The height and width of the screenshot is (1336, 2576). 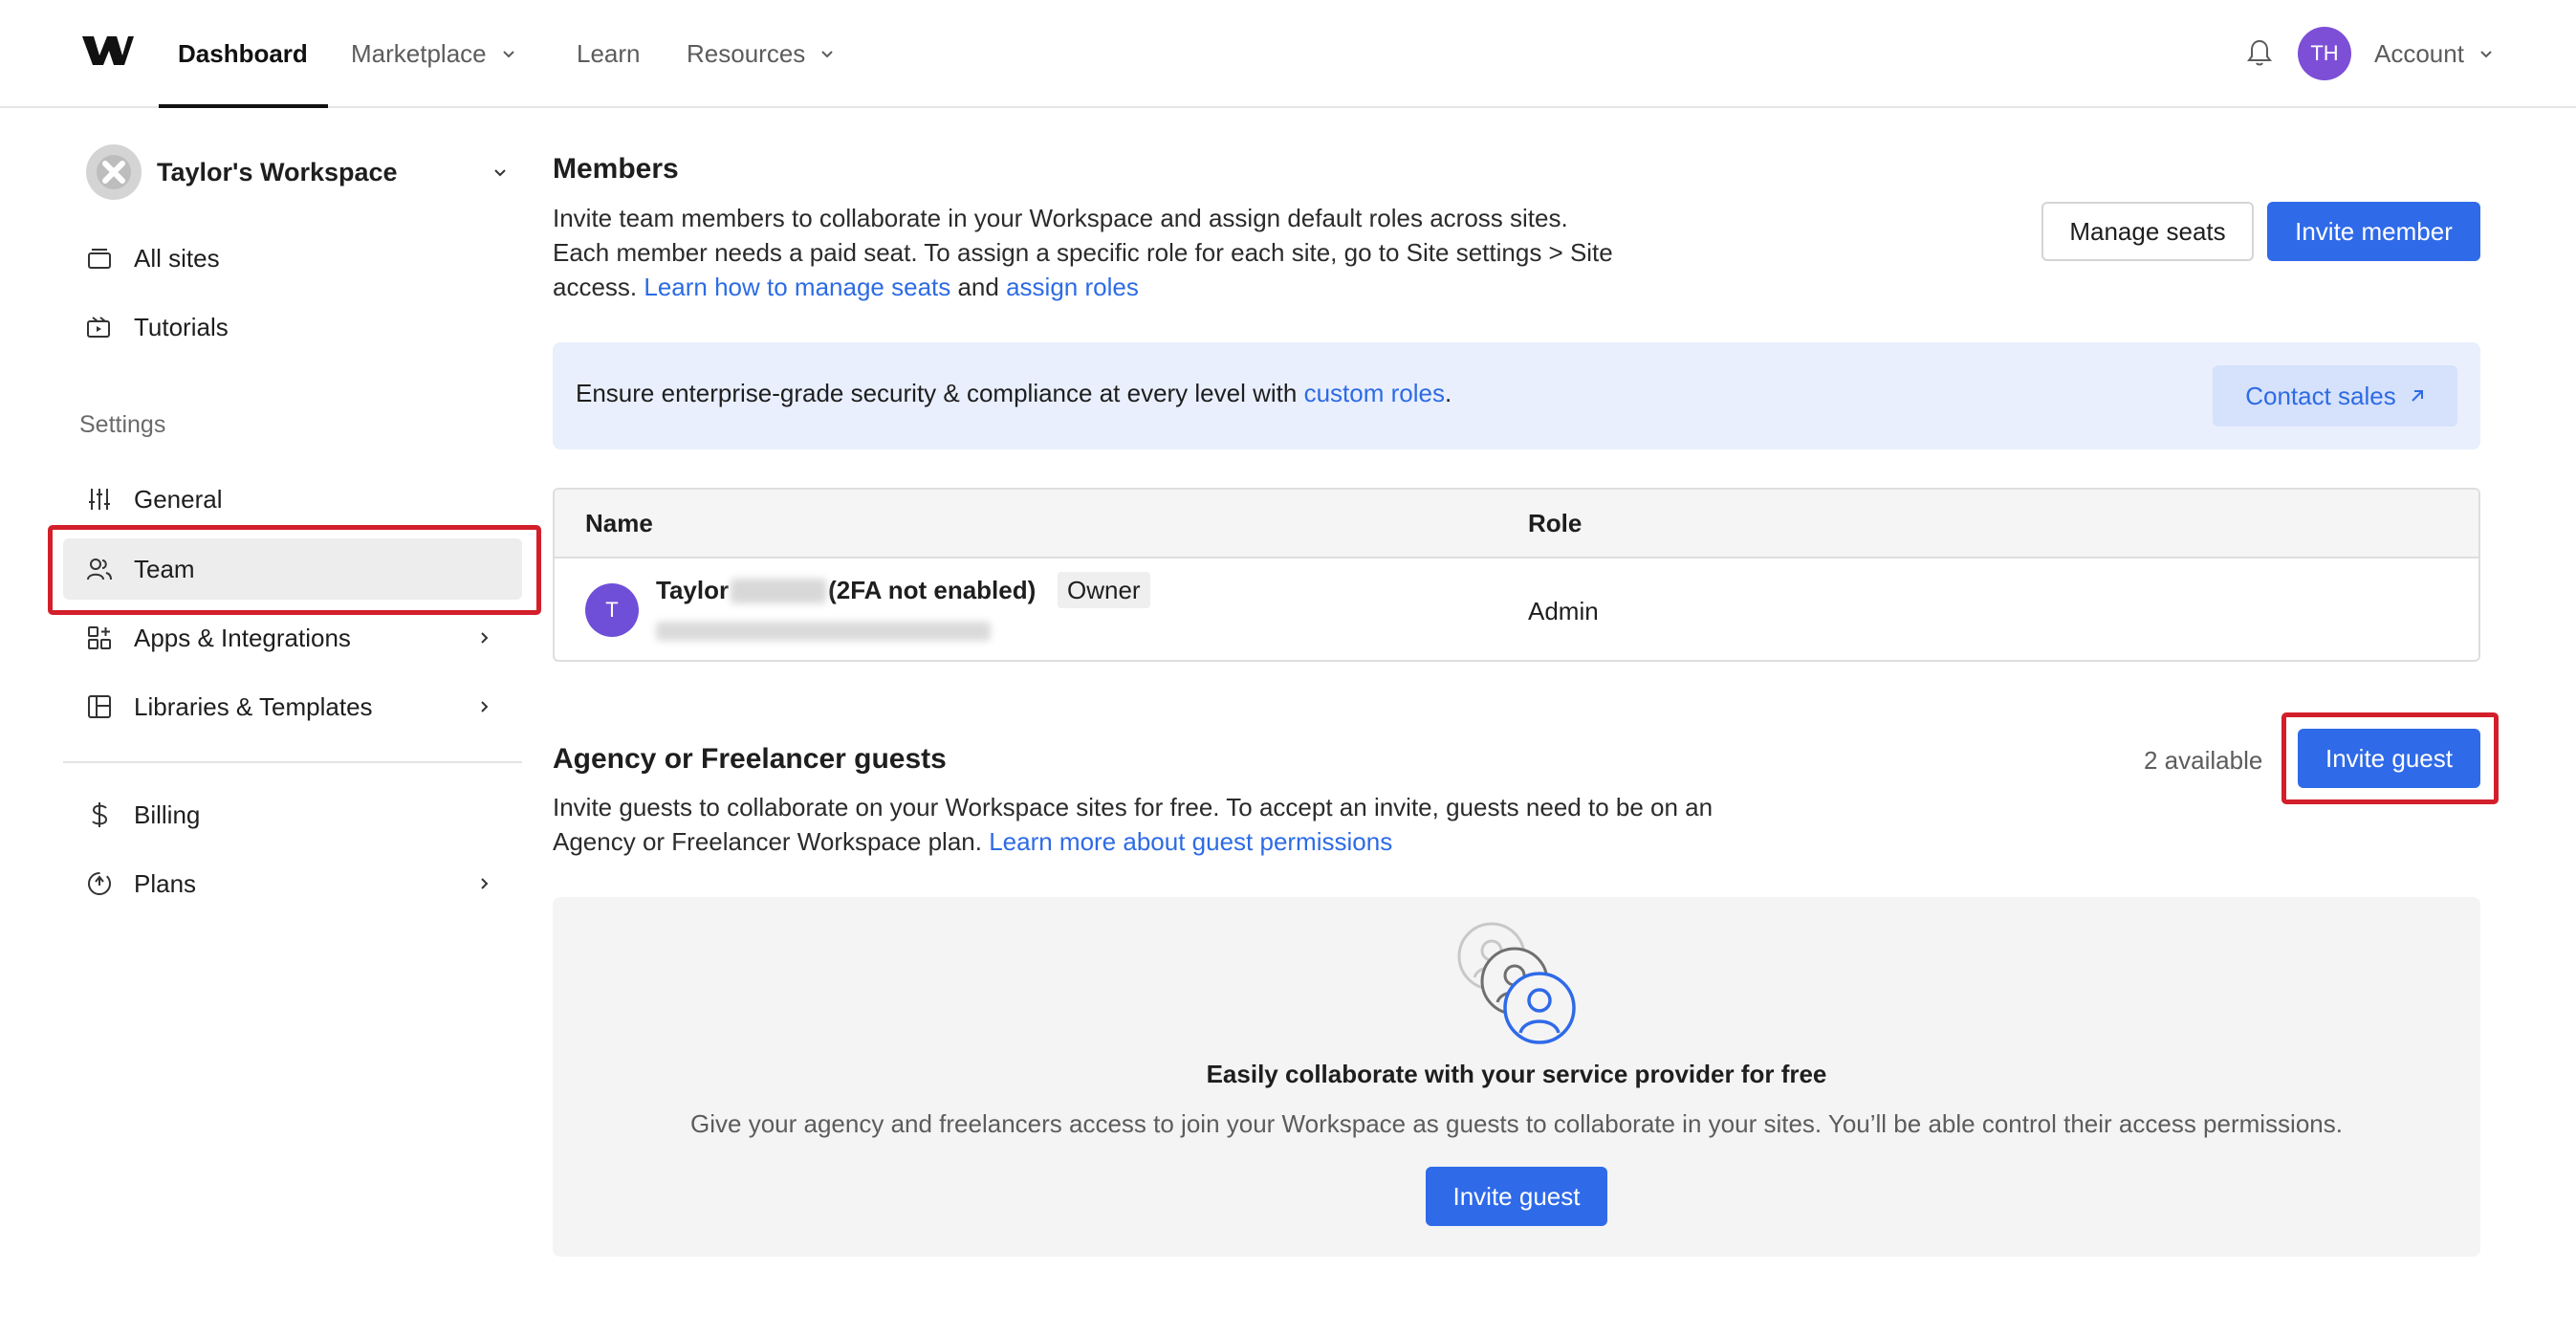 I want to click on guests-illustration-icon, so click(x=1516, y=983).